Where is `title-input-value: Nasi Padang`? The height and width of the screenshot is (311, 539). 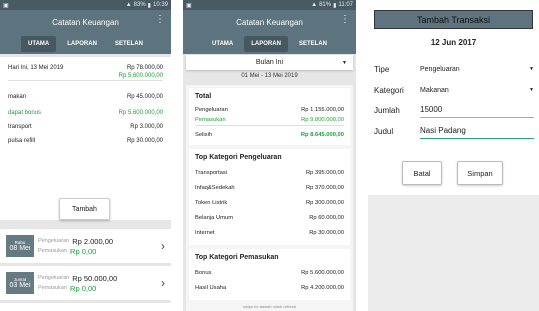 title-input-value: Nasi Padang is located at coordinates (443, 130).